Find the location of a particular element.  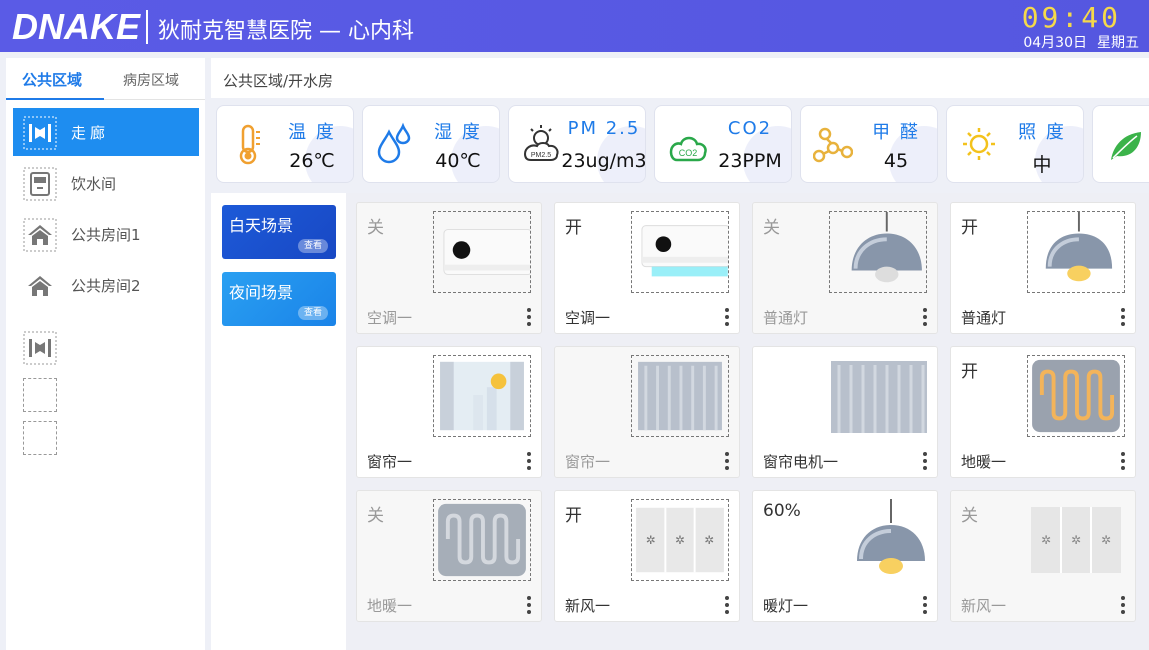

curtain-icon is located at coordinates (680, 396).